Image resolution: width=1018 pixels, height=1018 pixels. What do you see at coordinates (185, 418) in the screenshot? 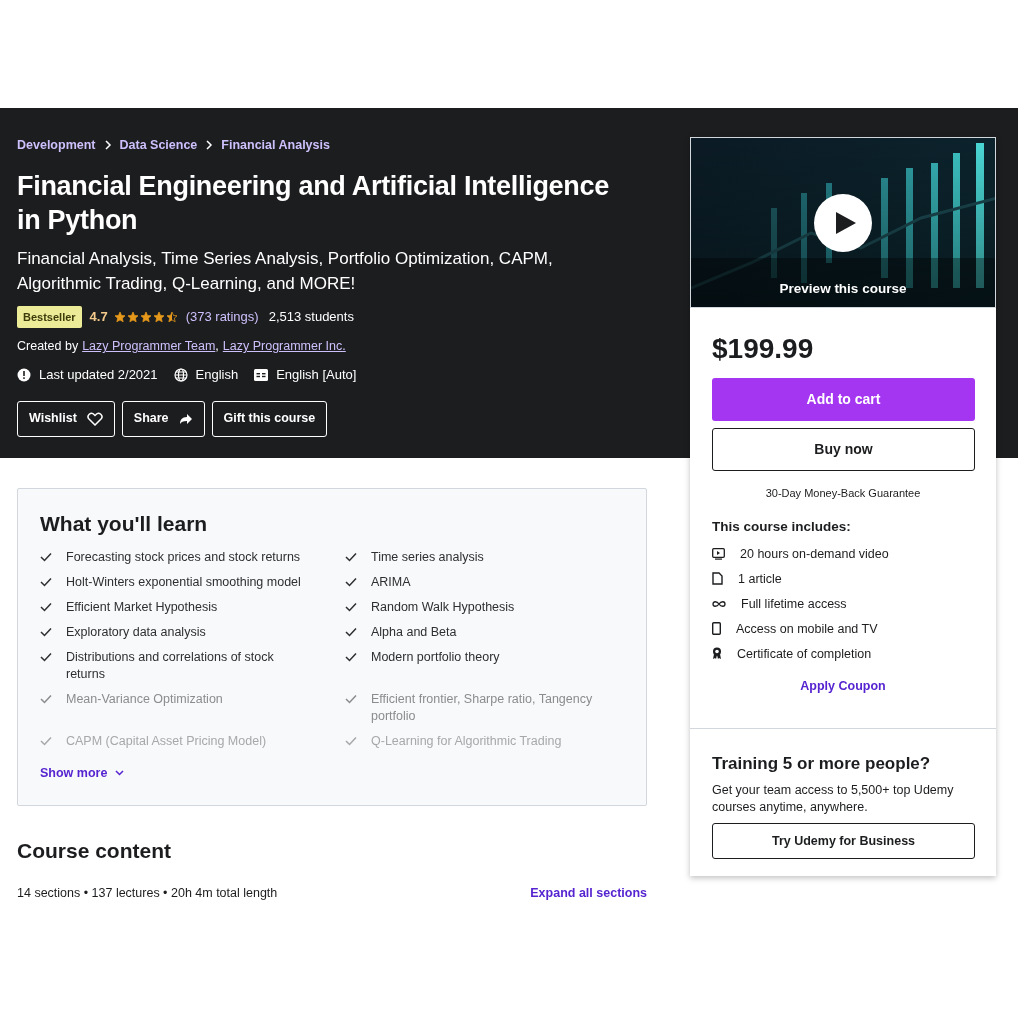
I see `share-arrow-icon` at bounding box center [185, 418].